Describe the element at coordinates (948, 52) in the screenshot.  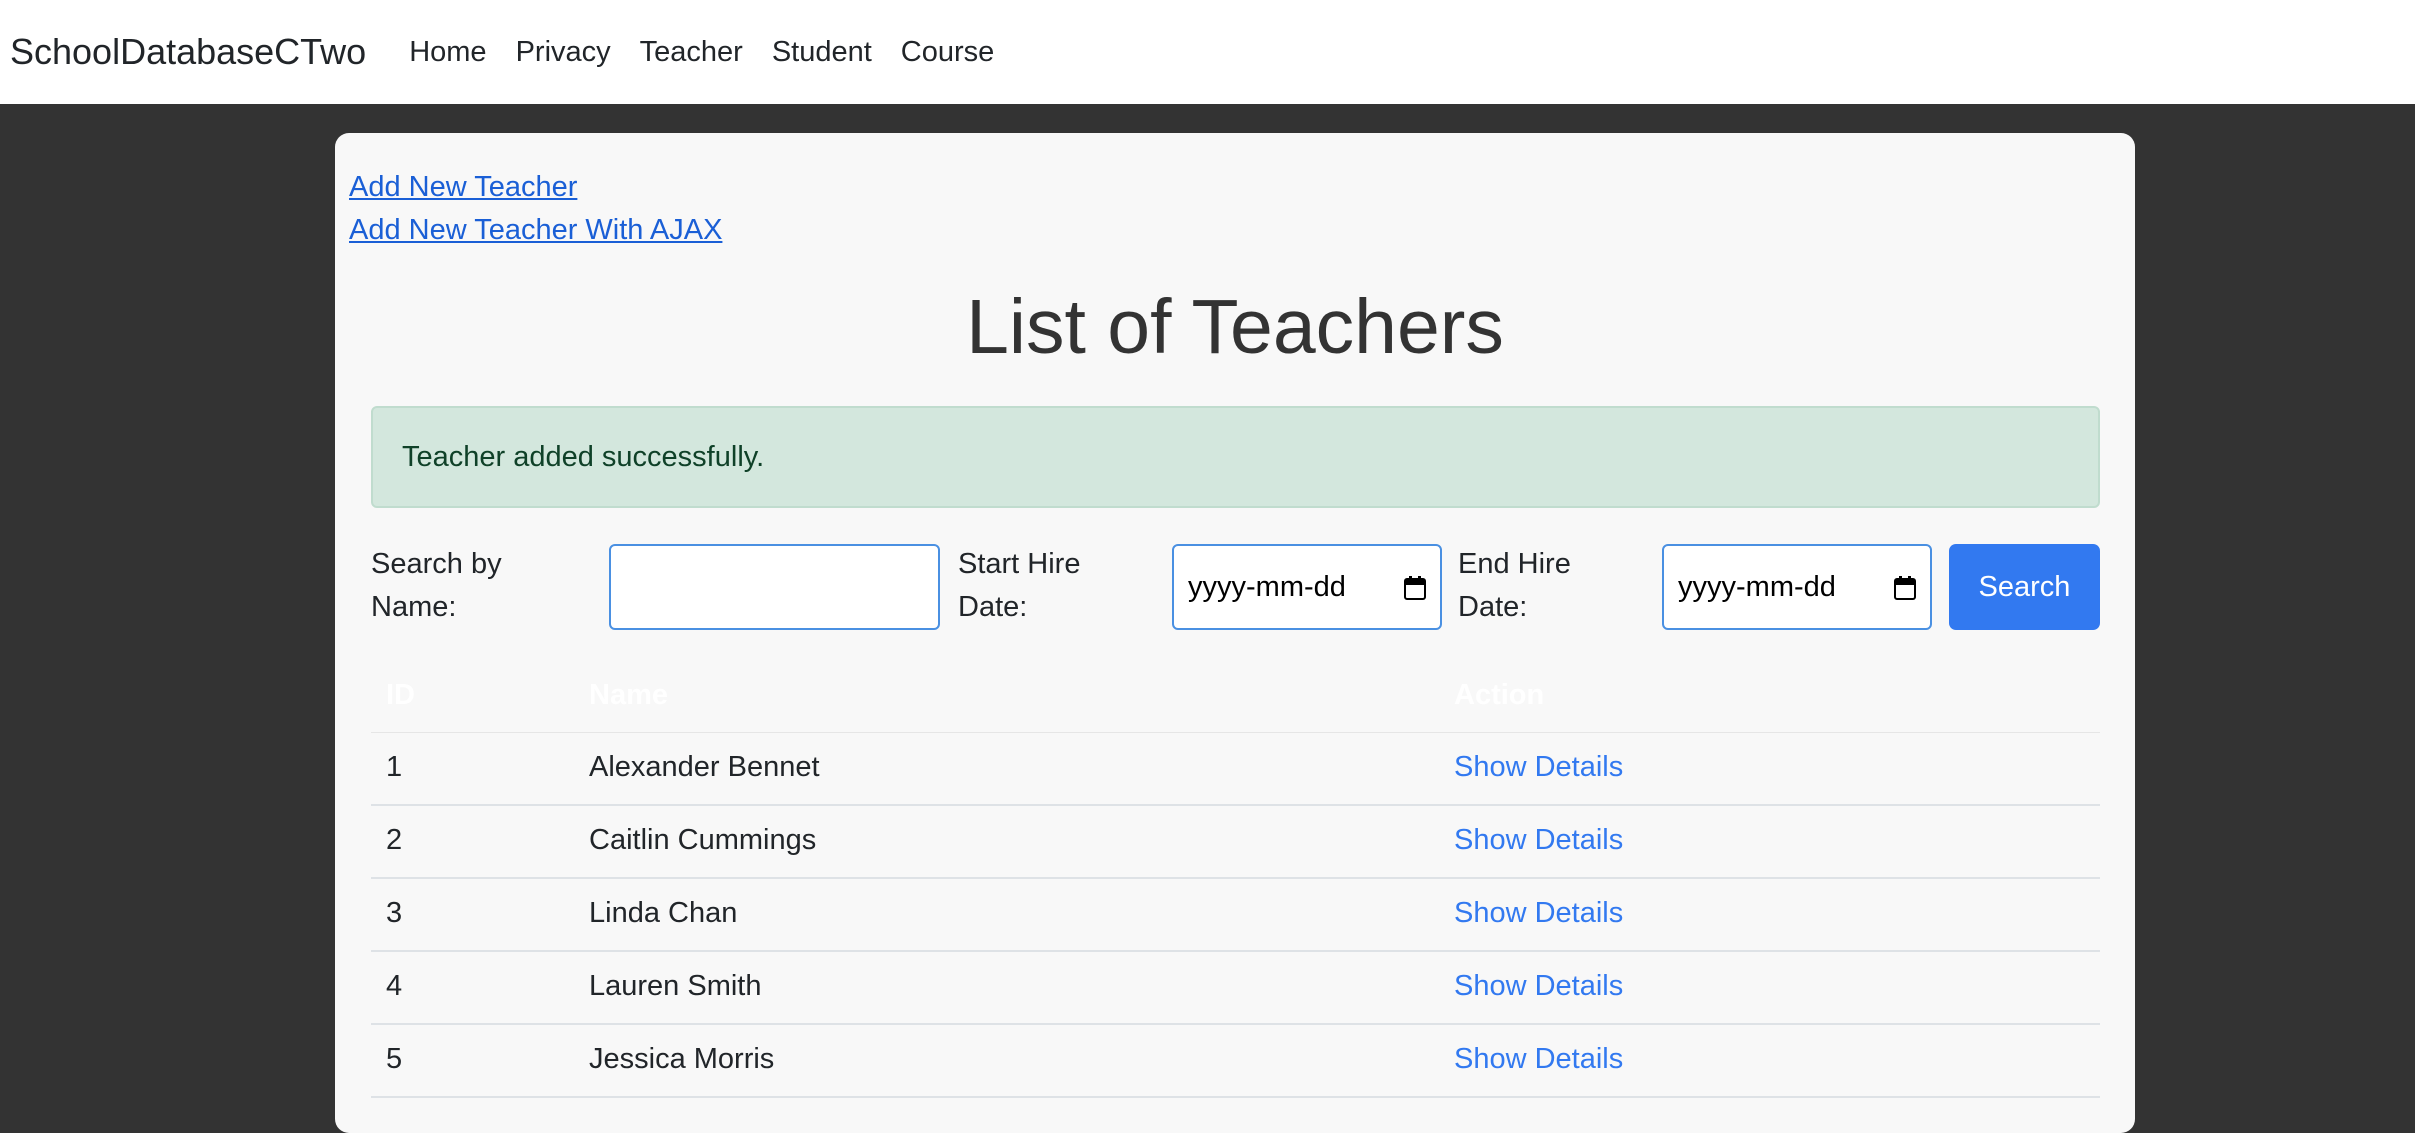
I see `nav-link-course: Course` at that location.